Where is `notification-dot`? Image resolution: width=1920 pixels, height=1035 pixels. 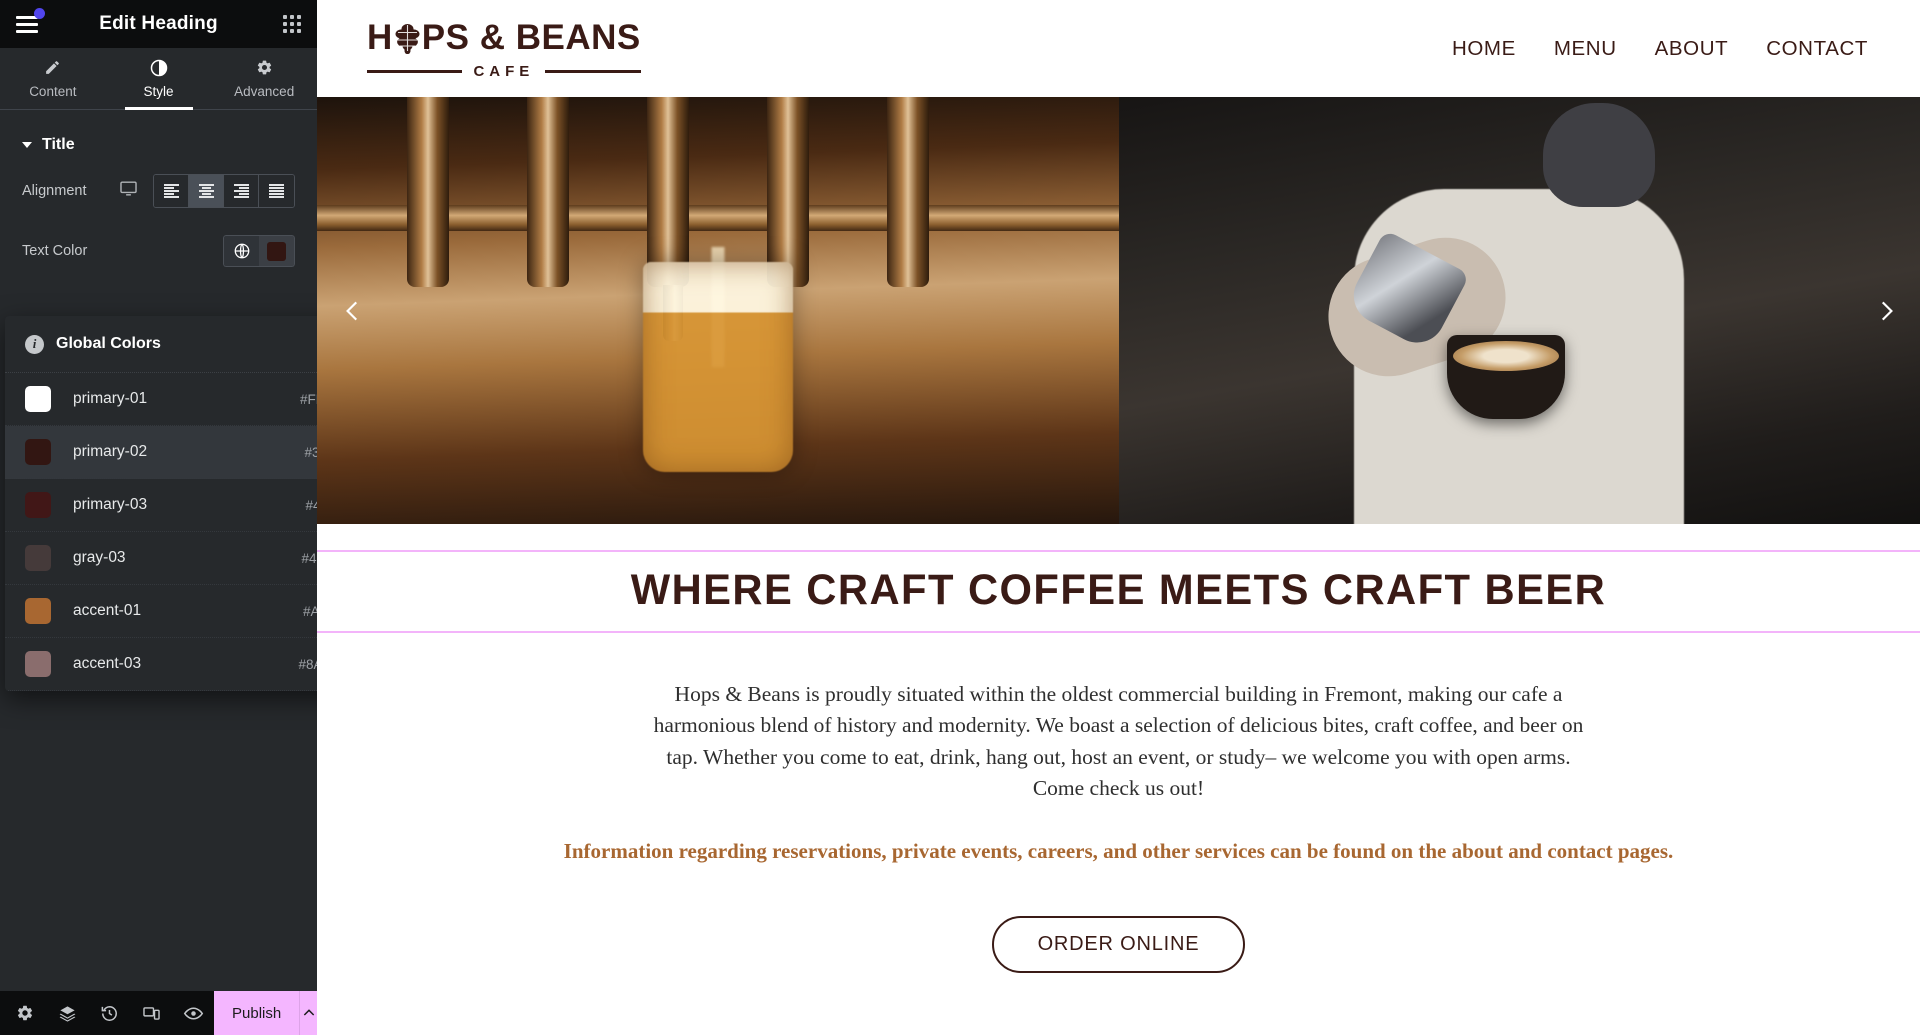 notification-dot is located at coordinates (39, 13).